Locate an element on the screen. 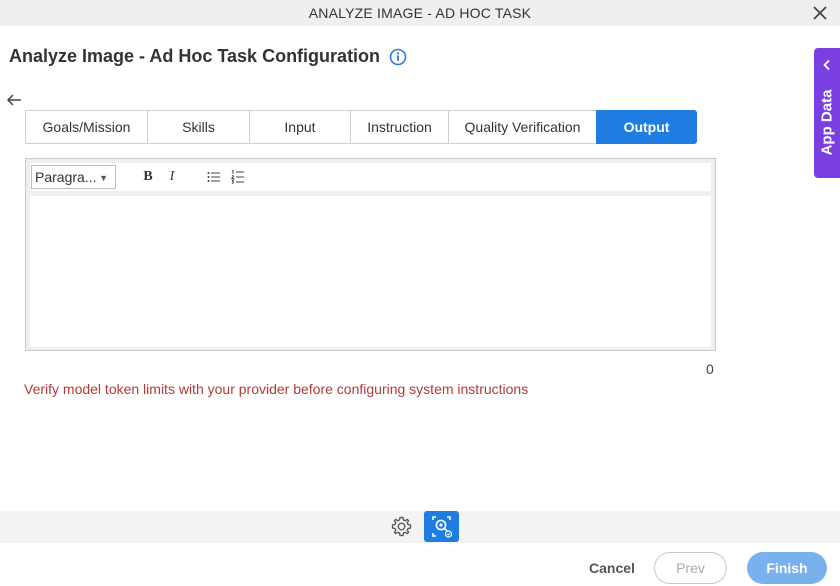  ai-image-search-icon is located at coordinates (442, 527).